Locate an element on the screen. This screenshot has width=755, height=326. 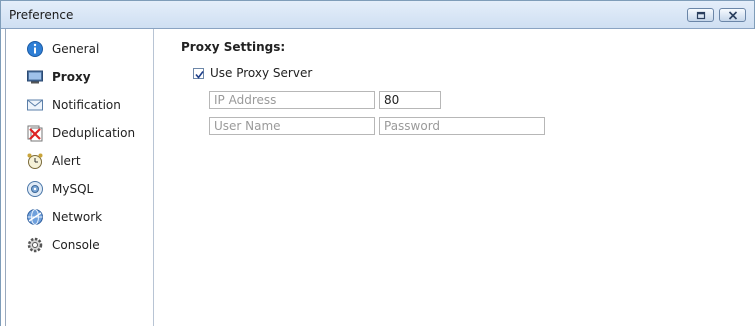
ip-address-input is located at coordinates (292, 100).